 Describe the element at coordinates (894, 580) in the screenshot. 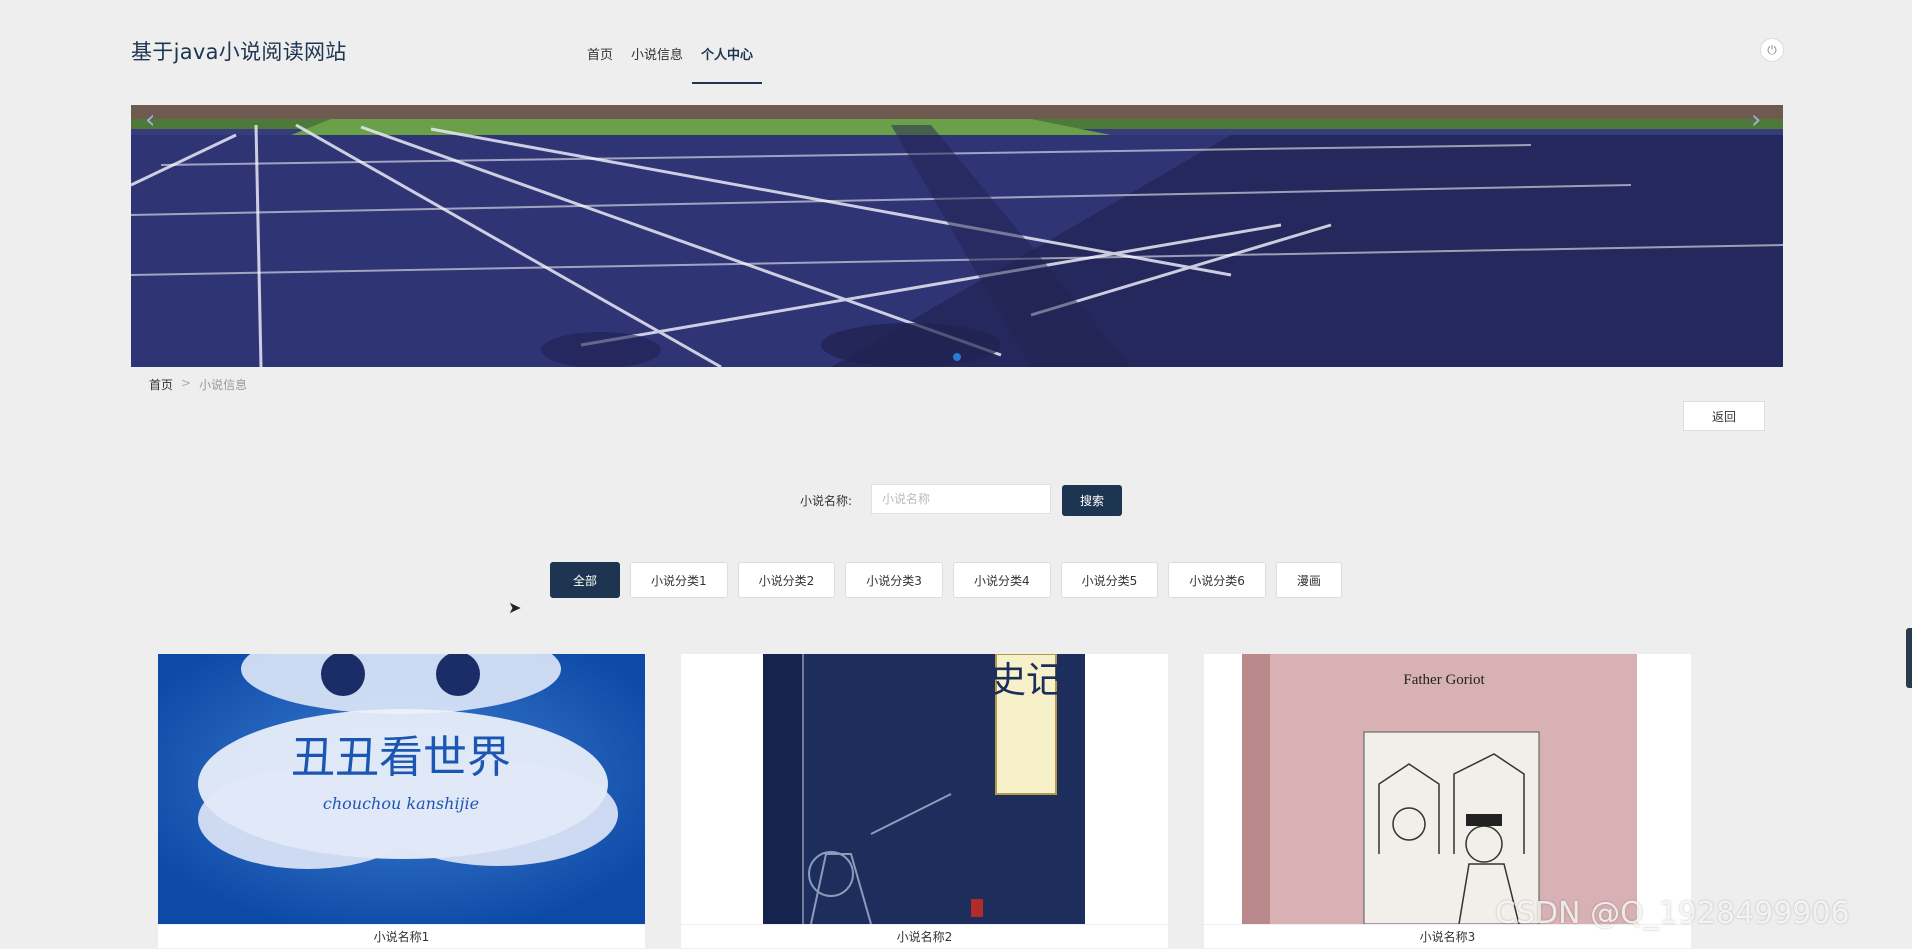

I see `category-tab-3: 小说分类3` at that location.